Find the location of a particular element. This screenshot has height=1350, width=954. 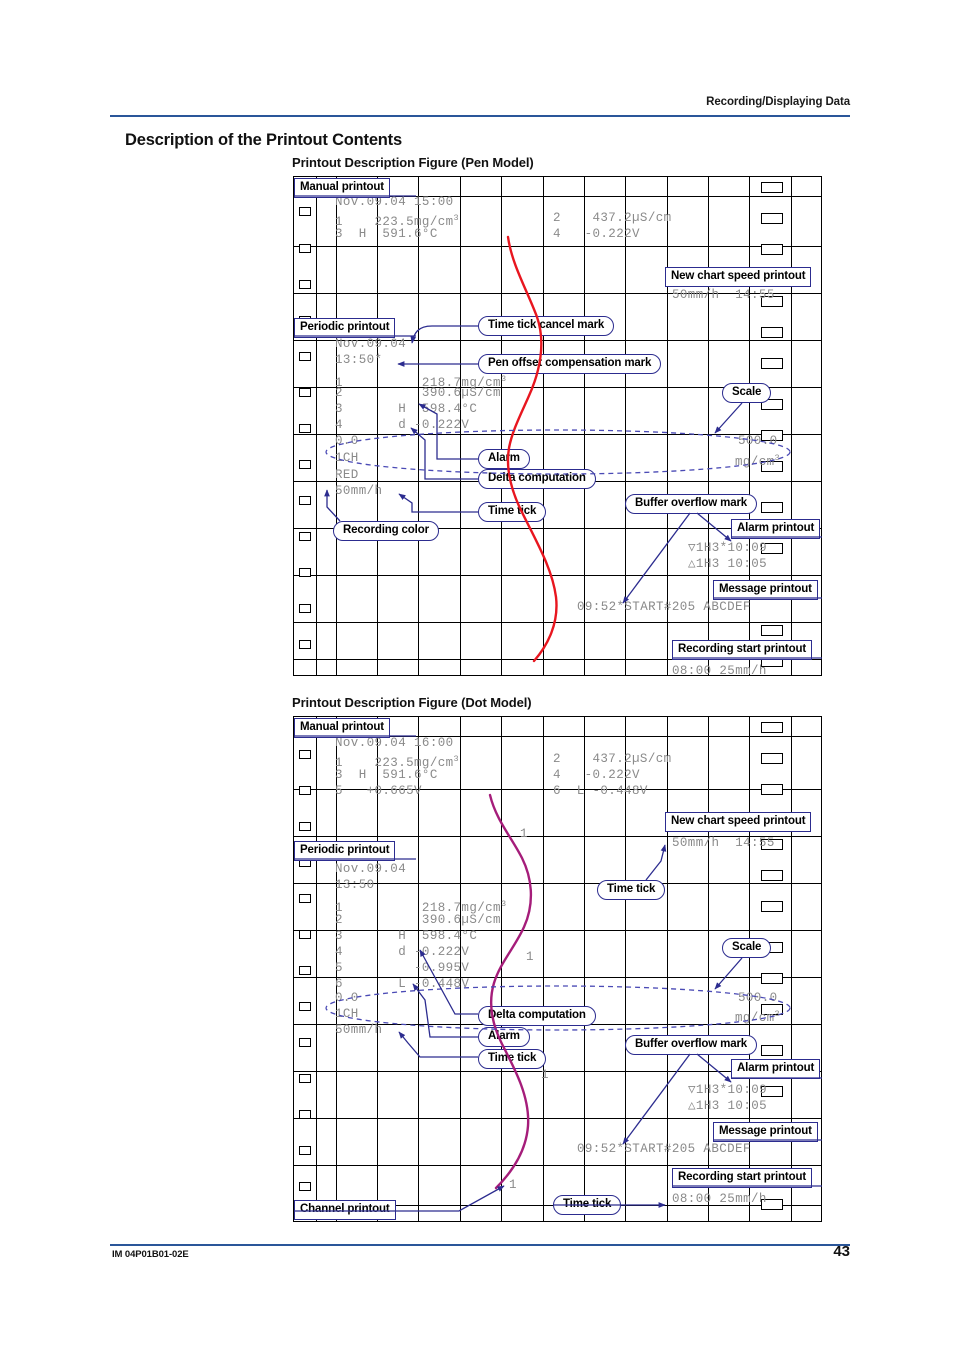

callout-time-tick-cancel-mark: Time tick cancel mark is located at coordinates (546, 326).